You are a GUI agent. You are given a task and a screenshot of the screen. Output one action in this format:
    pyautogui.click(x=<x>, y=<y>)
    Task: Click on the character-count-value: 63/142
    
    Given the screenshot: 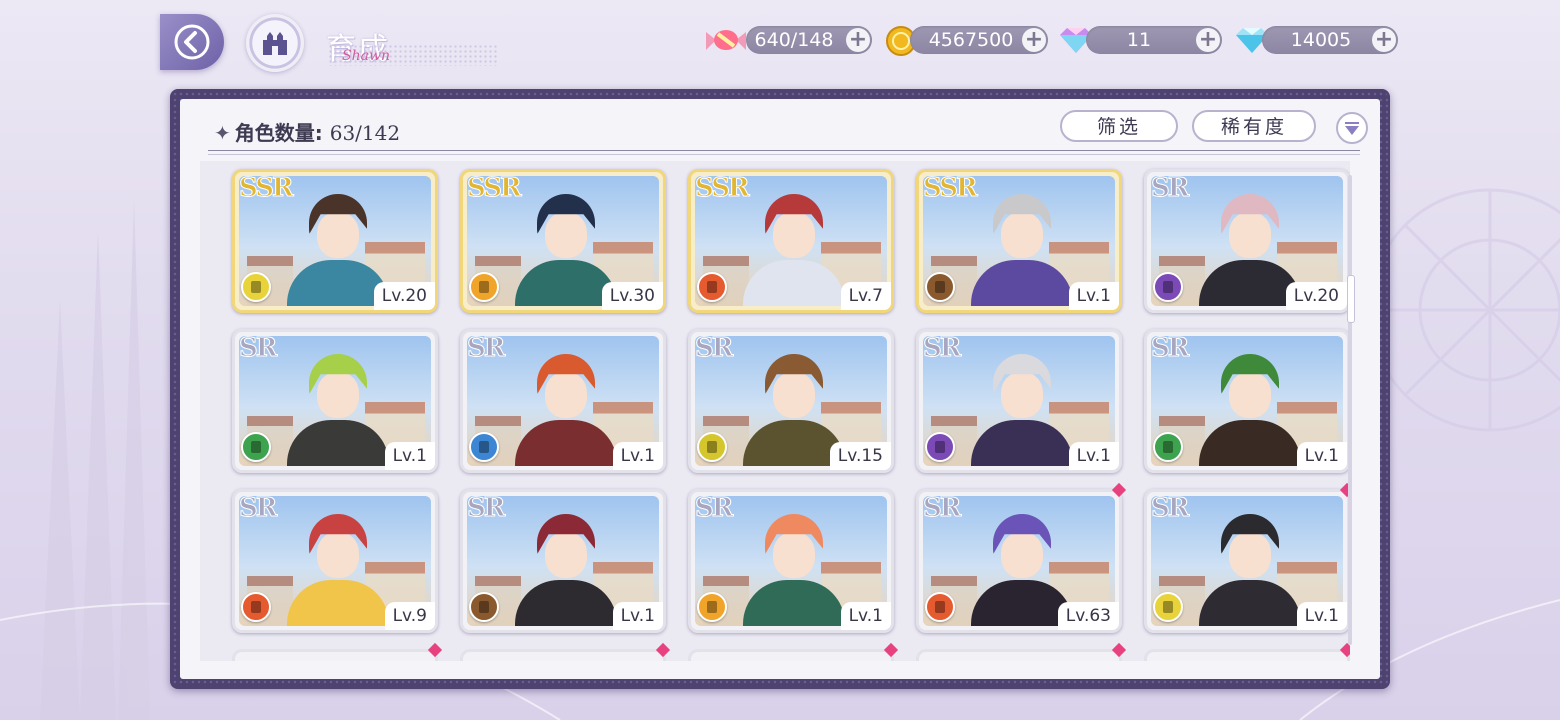 What is the action you would take?
    pyautogui.click(x=365, y=133)
    